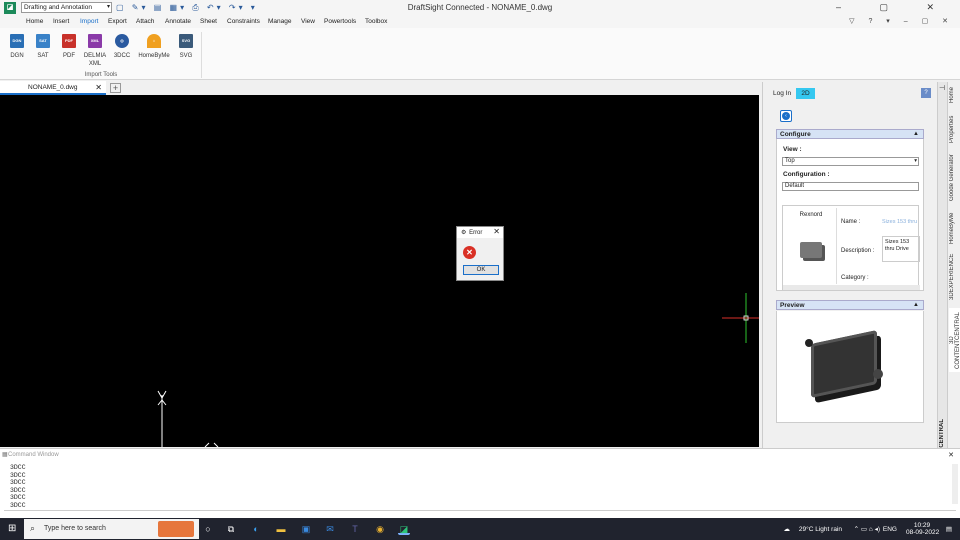 The height and width of the screenshot is (540, 960). Describe the element at coordinates (901, 21) in the screenshot. I see `menubar-right-controls: ▽ ? ▾ – ▢ ✕` at that location.